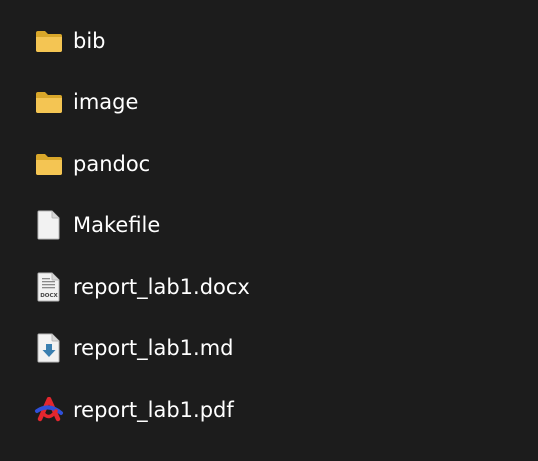  I want to click on file-name: report_lab1.pdf, so click(153, 409).